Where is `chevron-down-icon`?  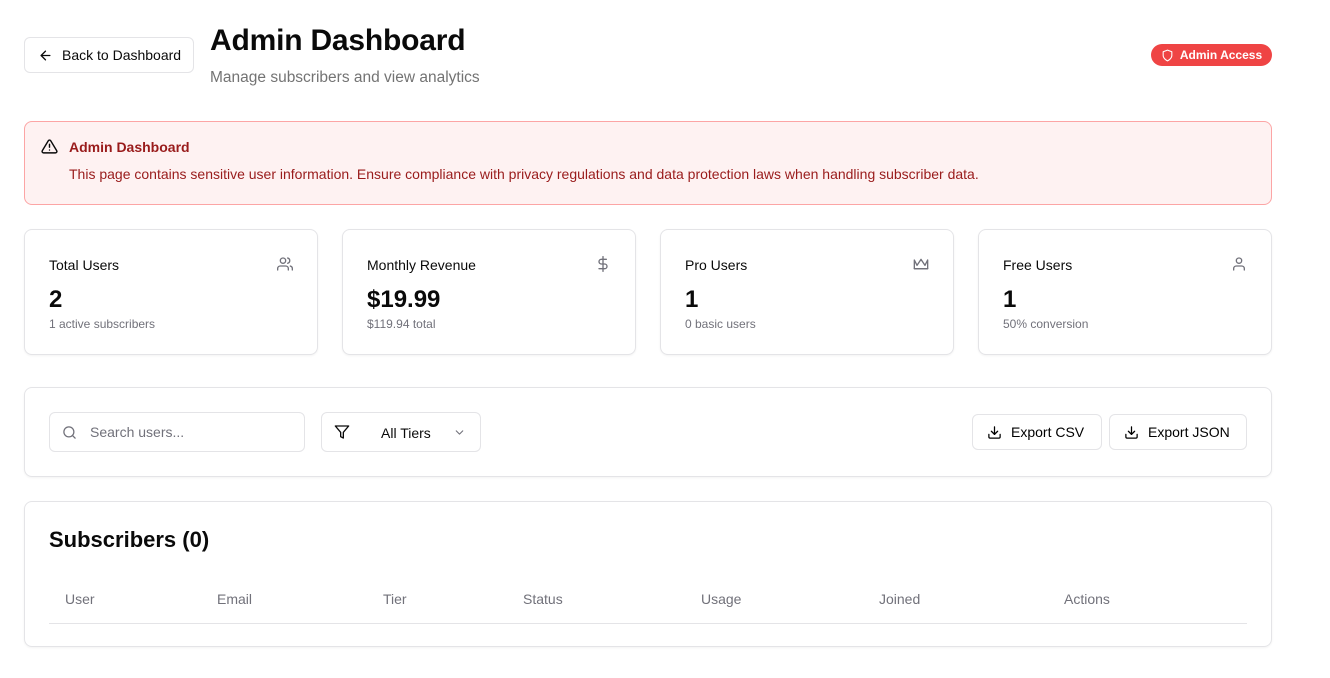 chevron-down-icon is located at coordinates (459, 432).